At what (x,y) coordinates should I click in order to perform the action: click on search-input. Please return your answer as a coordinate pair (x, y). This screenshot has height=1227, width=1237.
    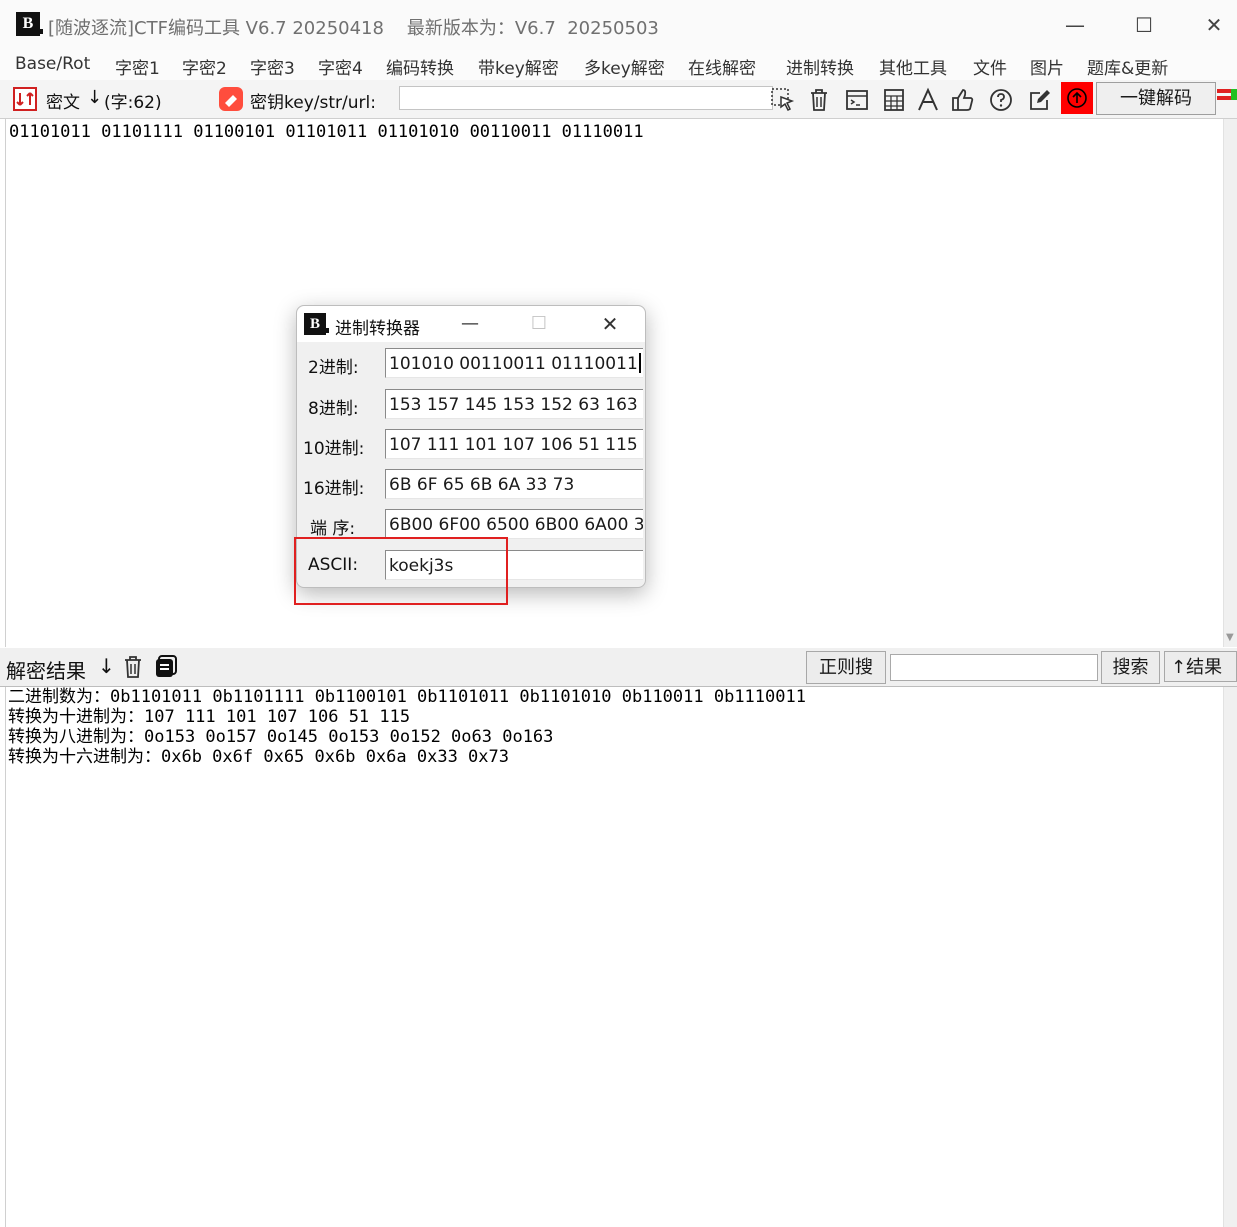
    Looking at the image, I should click on (994, 667).